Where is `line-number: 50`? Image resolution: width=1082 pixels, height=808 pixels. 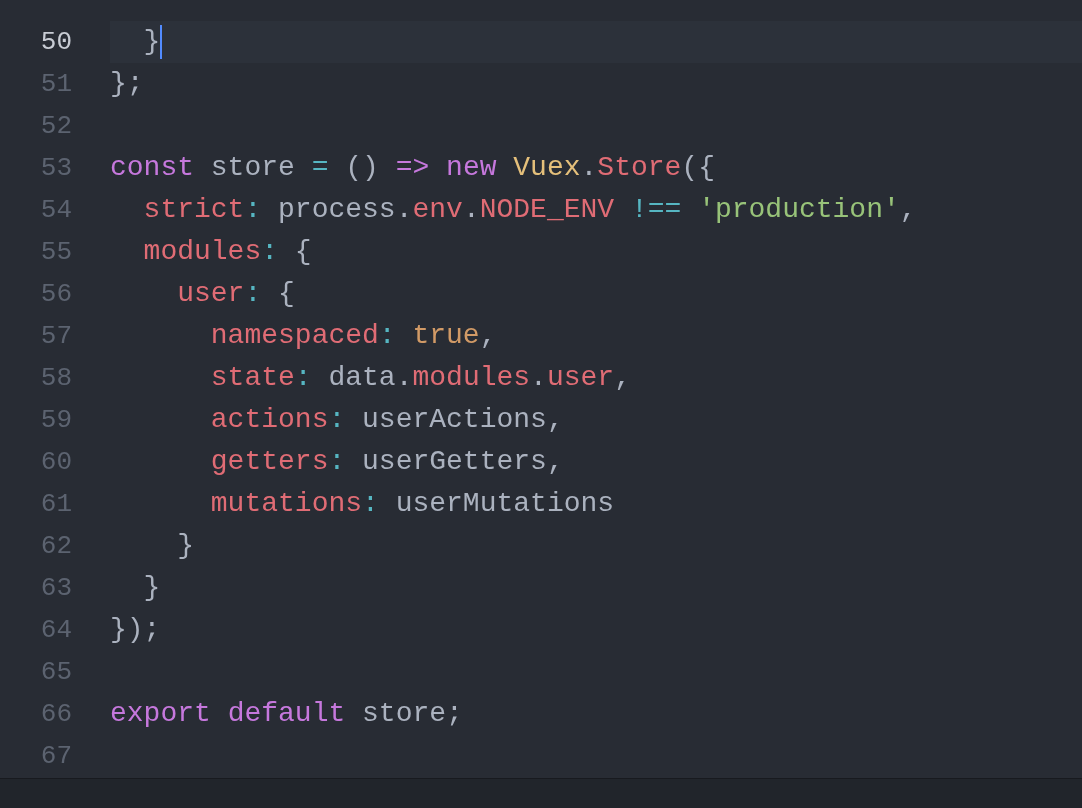 line-number: 50 is located at coordinates (55, 42).